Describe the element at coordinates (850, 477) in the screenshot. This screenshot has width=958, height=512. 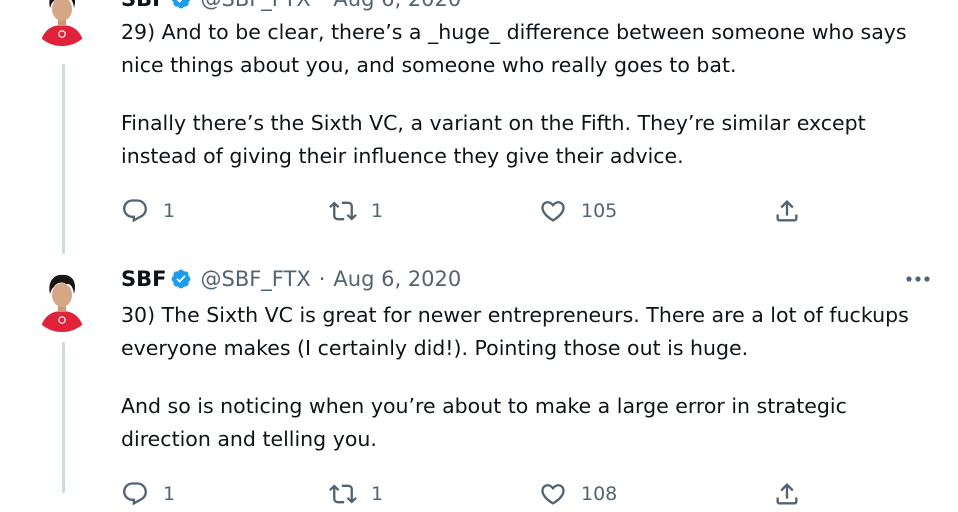
I see `wechat-icon` at that location.